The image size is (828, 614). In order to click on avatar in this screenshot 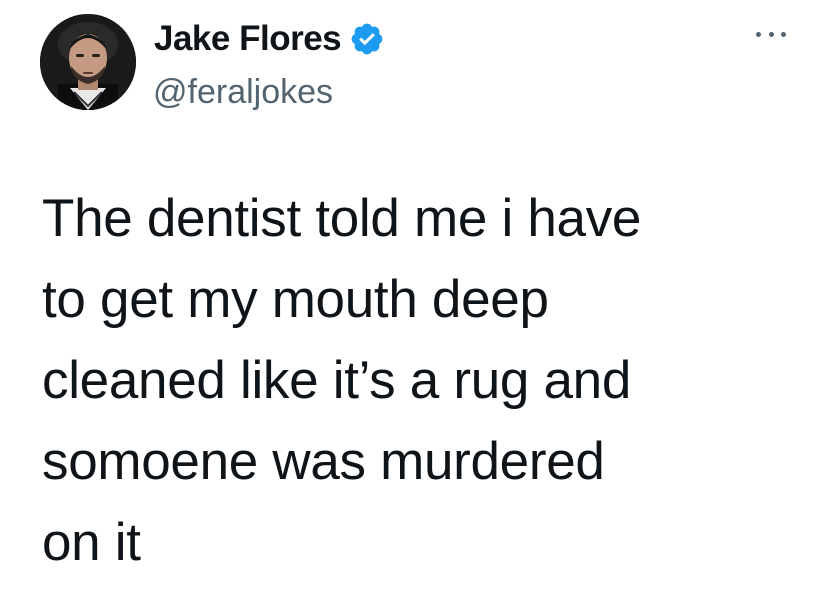, I will do `click(88, 62)`.